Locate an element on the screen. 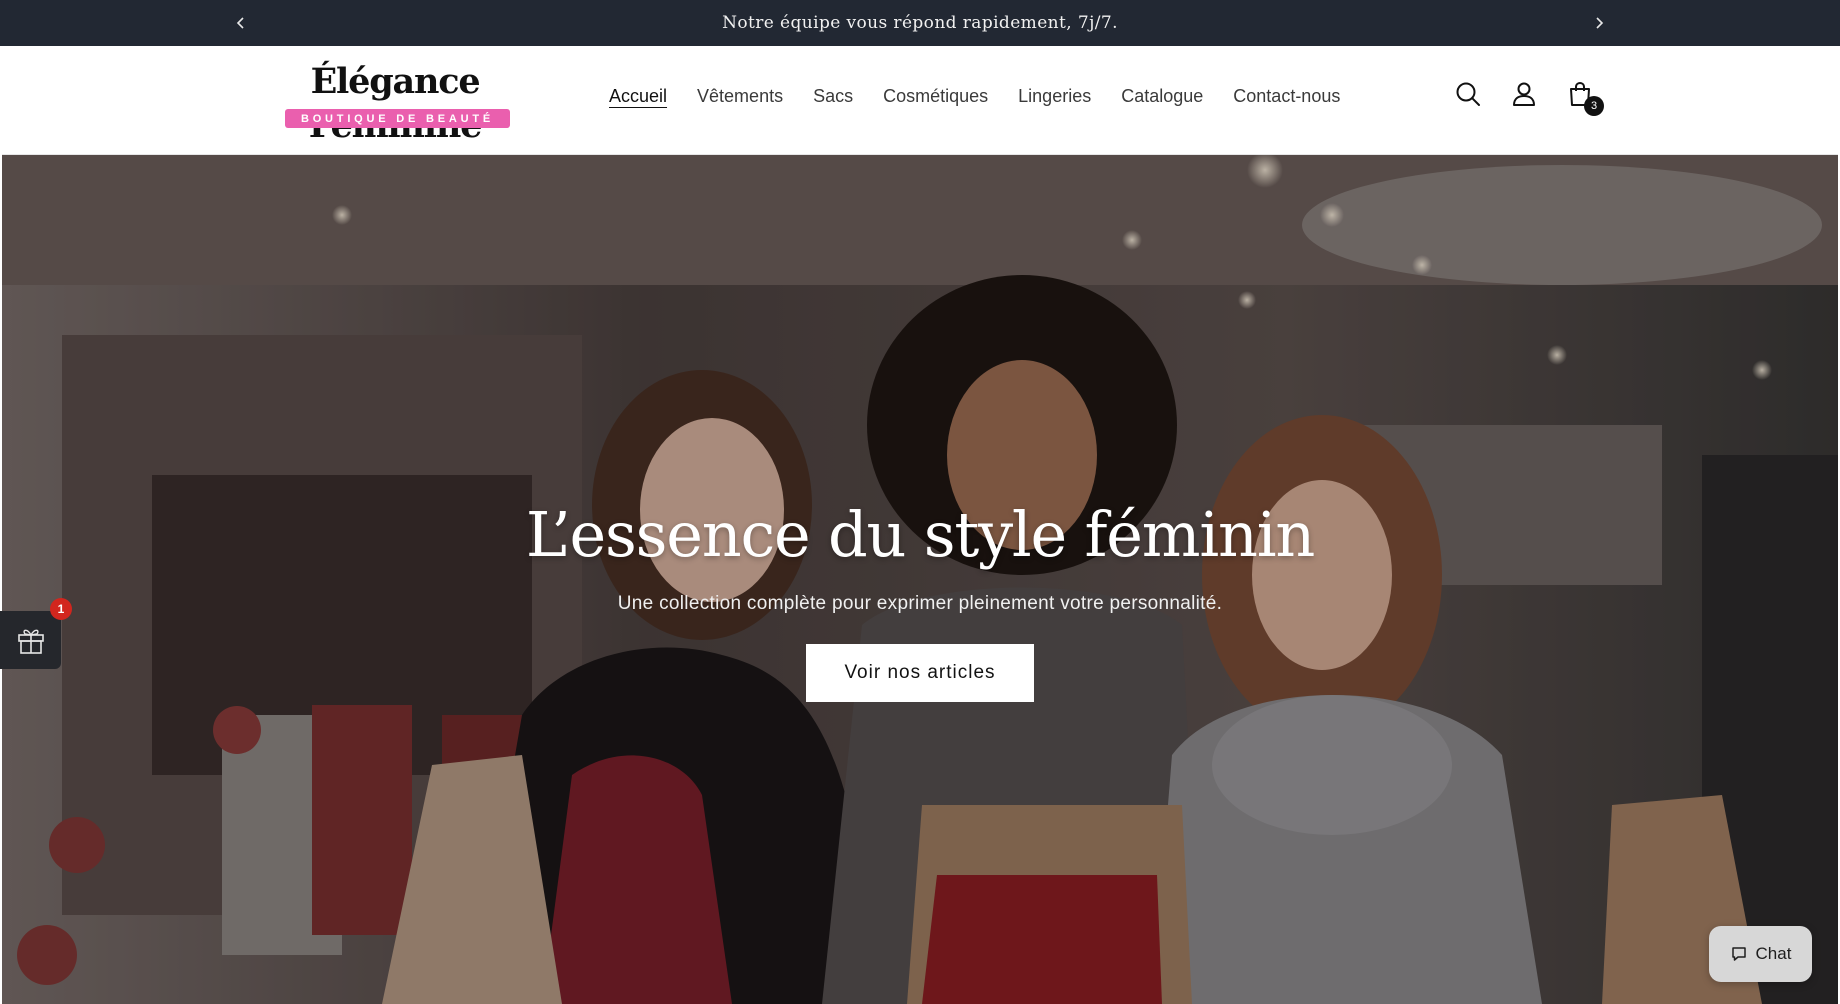 The height and width of the screenshot is (1004, 1840). gift-widget-button: 1 is located at coordinates (36, 633).